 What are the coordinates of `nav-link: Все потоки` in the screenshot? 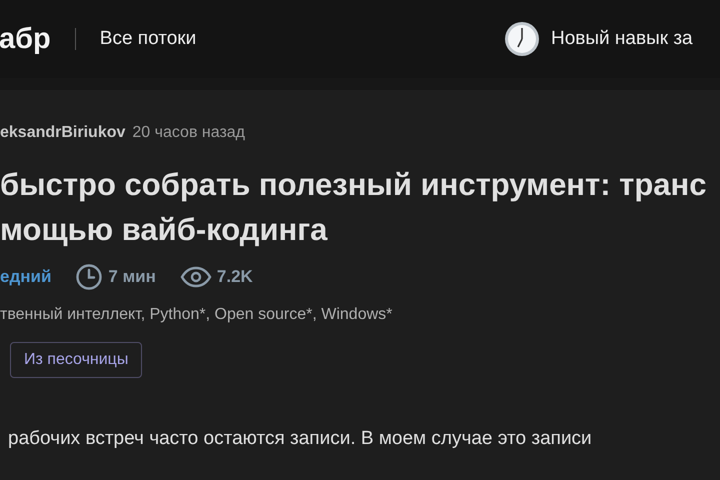 It's located at (148, 39).